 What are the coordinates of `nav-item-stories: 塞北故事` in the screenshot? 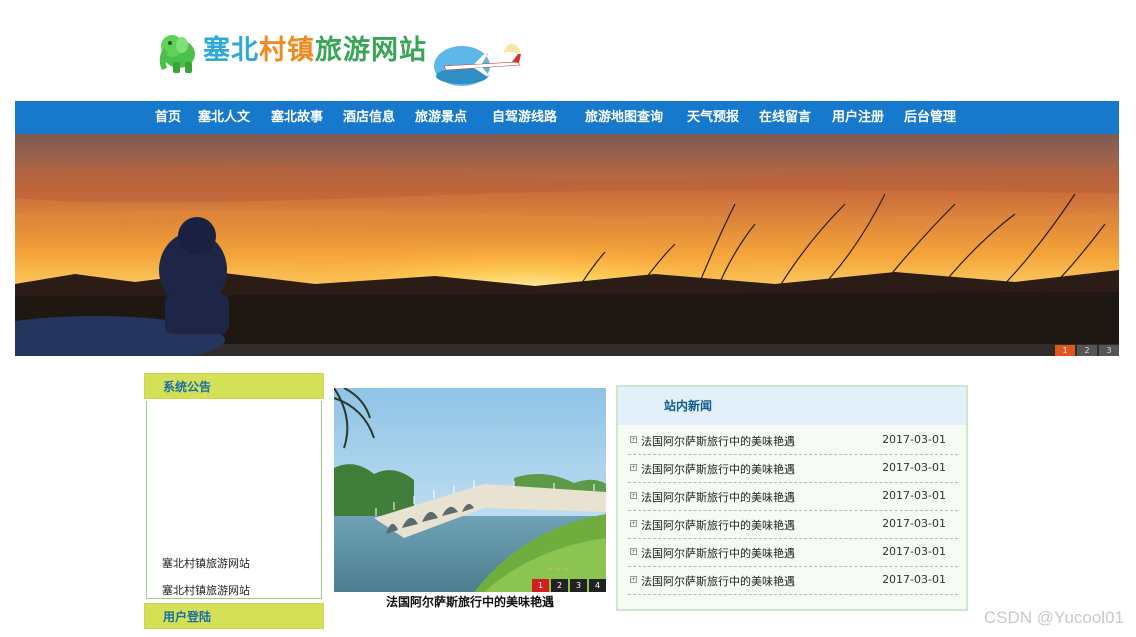 It's located at (297, 117).